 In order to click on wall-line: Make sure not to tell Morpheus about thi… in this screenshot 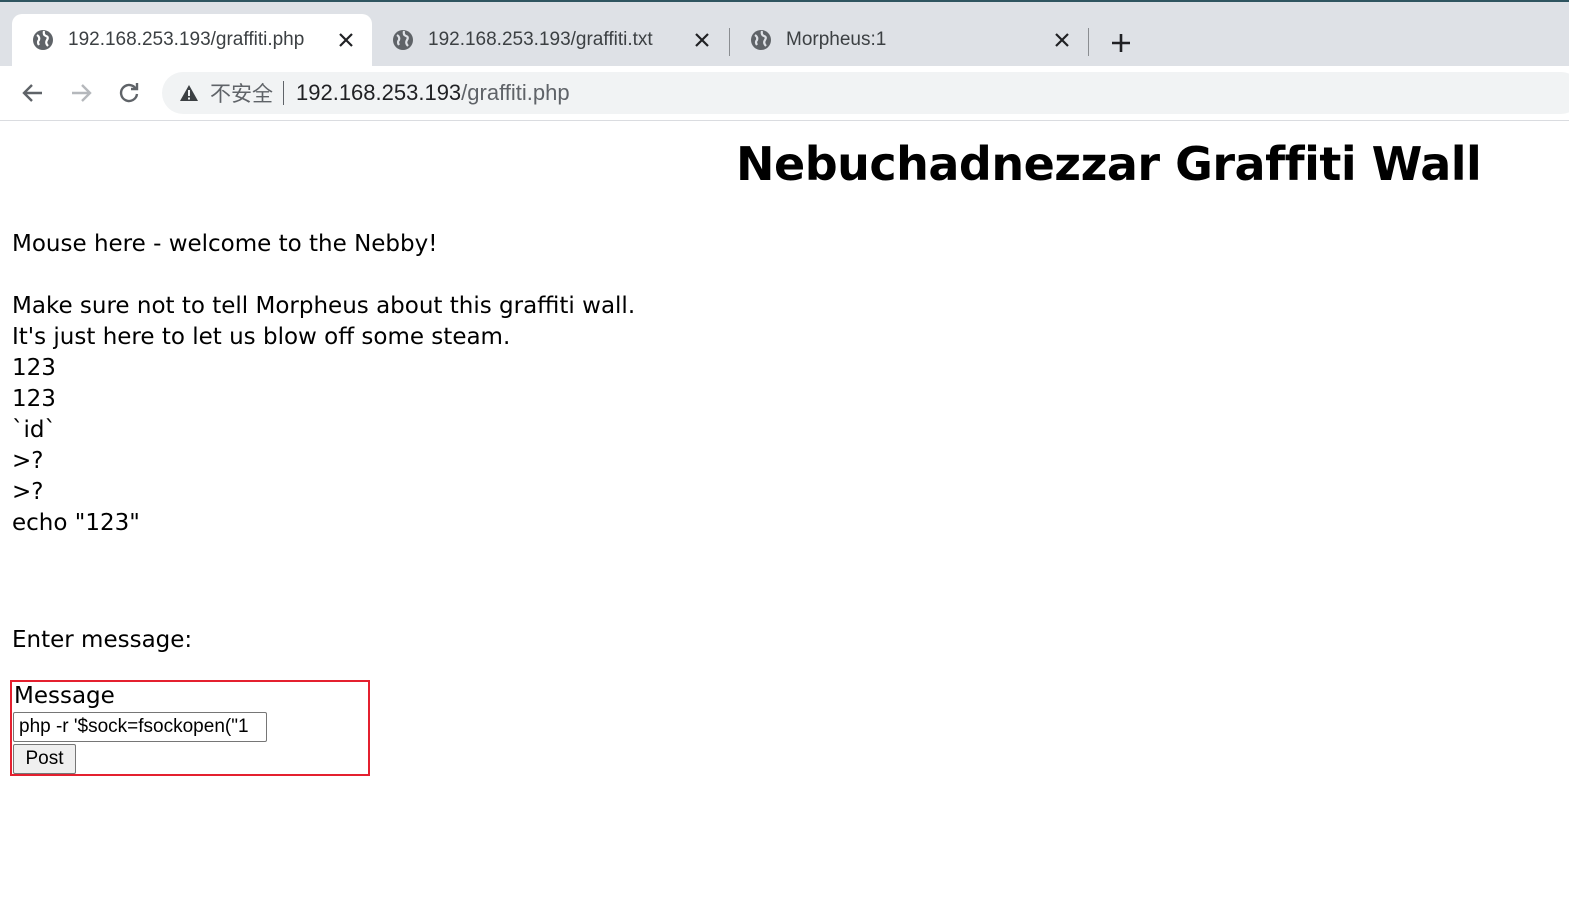, I will do `click(324, 306)`.